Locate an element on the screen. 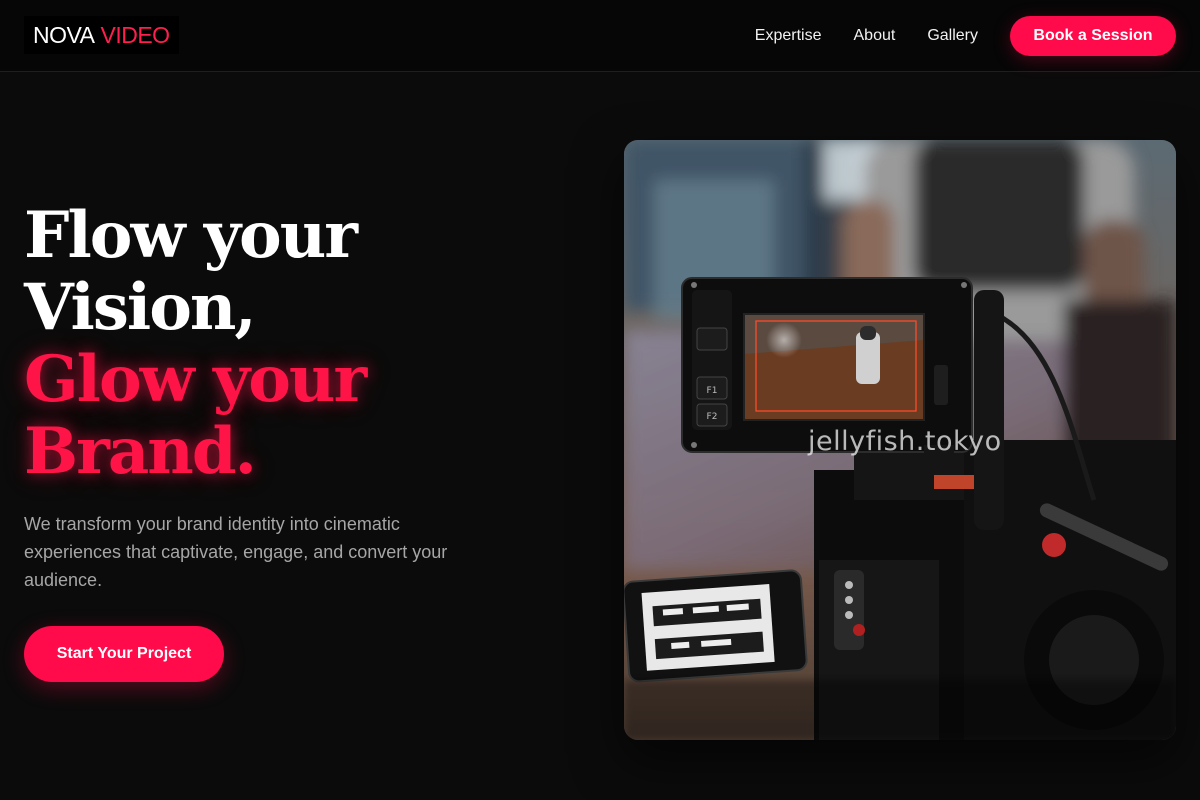  hero-headline: Flow your Vision, Glow your Brand. is located at coordinates (195, 343).